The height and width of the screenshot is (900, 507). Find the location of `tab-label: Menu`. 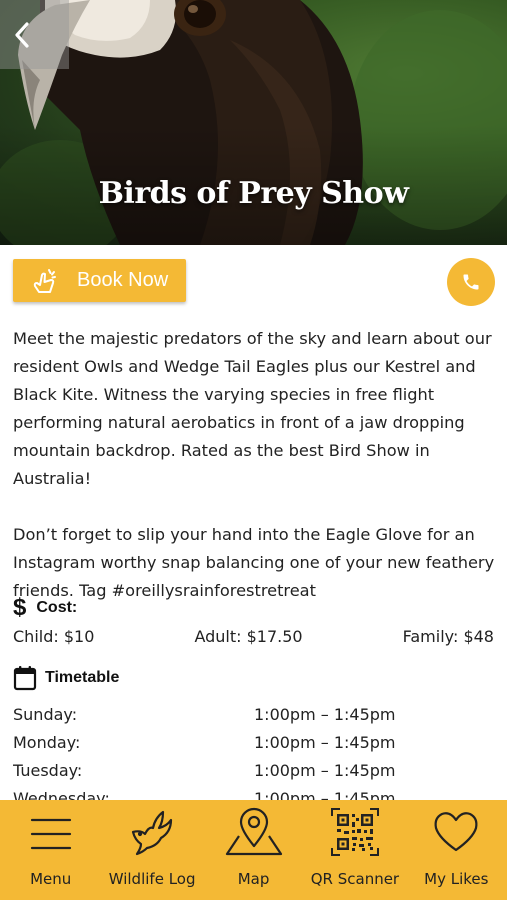

tab-label: Menu is located at coordinates (51, 879).